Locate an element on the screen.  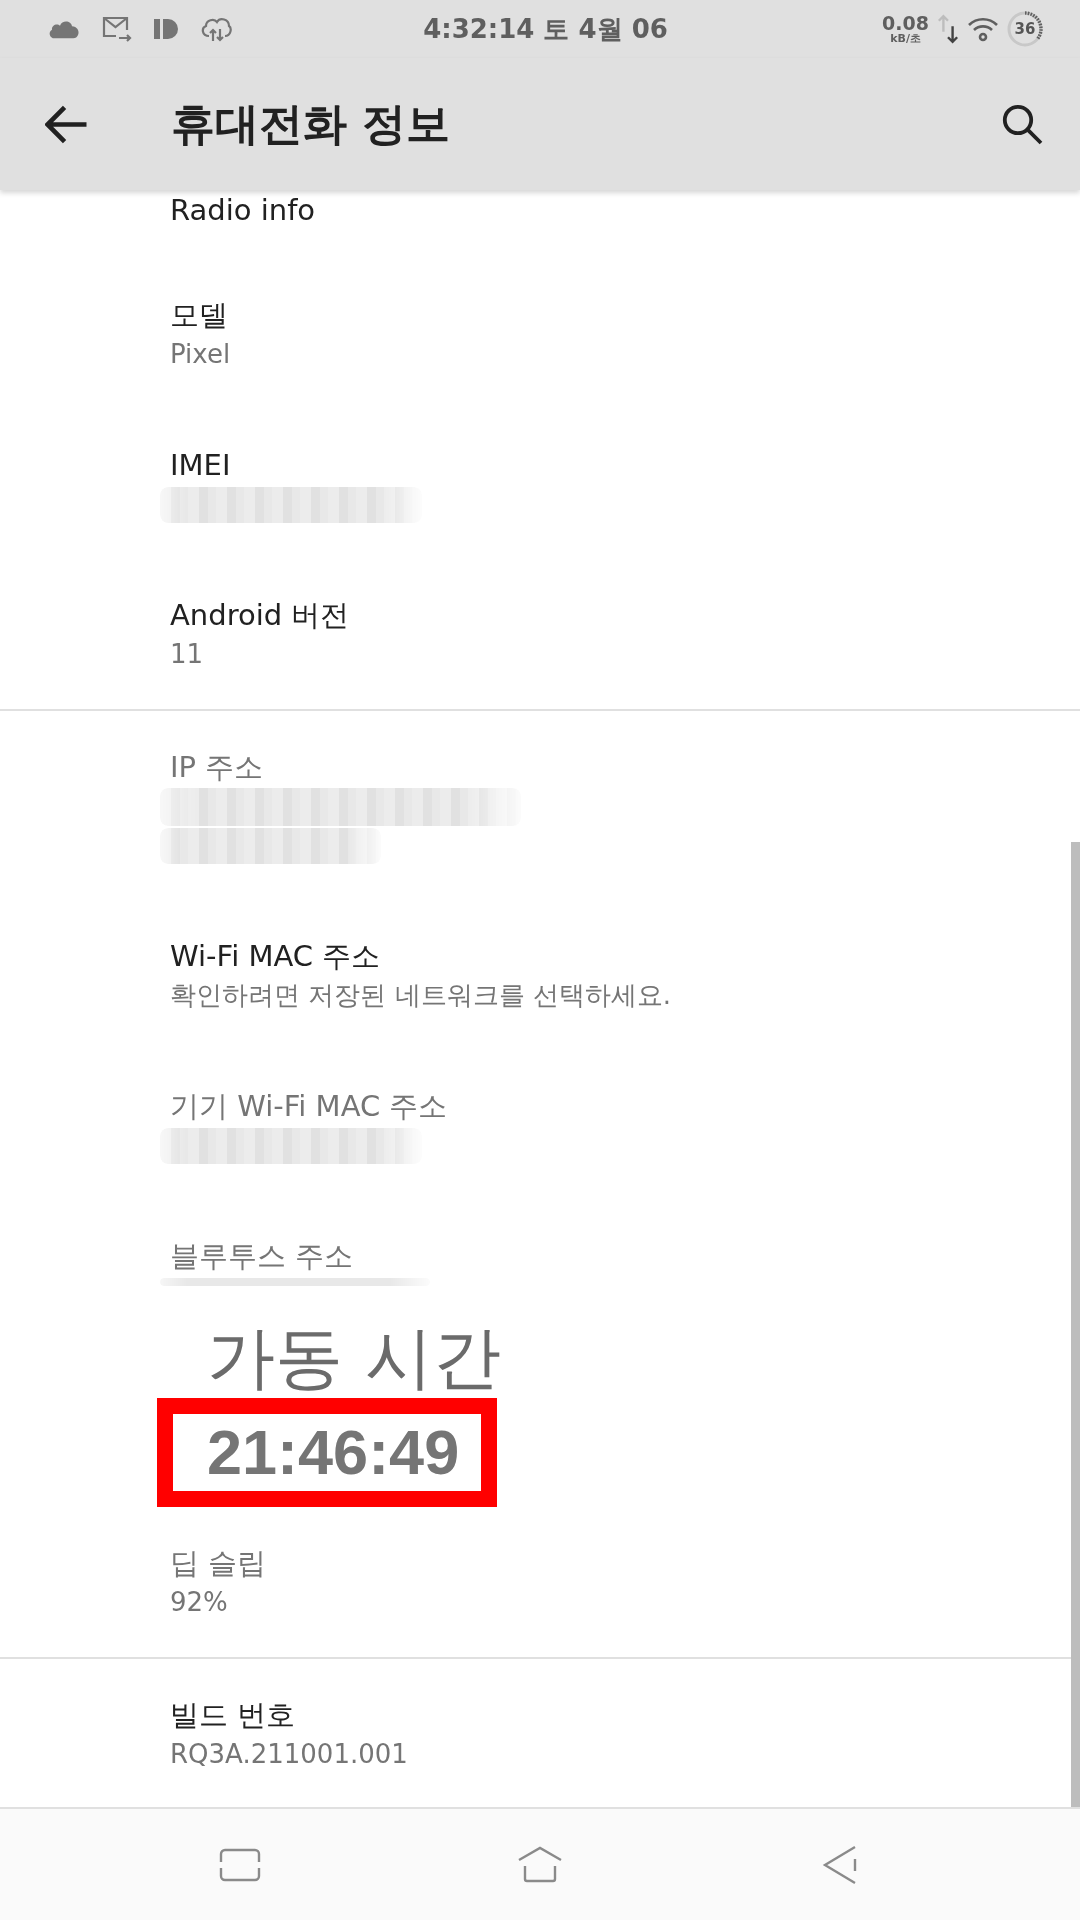
battery-ring-icon is located at coordinates (1025, 29).